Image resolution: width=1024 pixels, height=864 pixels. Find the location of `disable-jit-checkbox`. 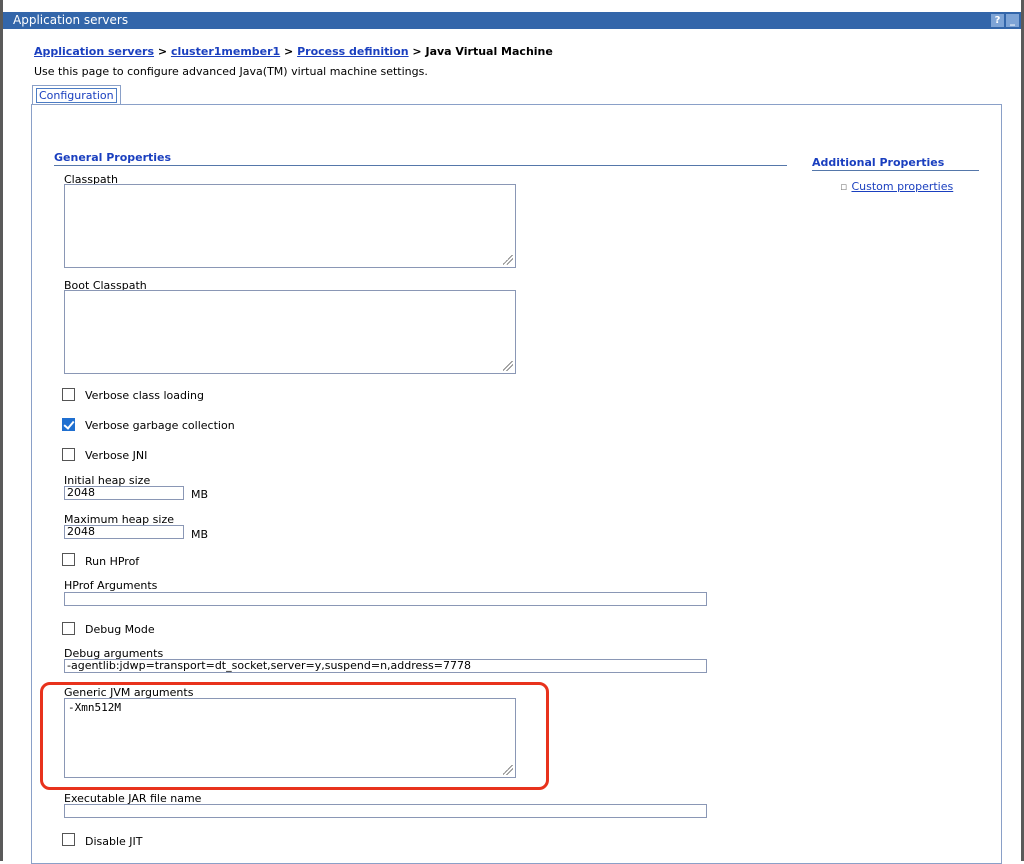

disable-jit-checkbox is located at coordinates (68, 839).